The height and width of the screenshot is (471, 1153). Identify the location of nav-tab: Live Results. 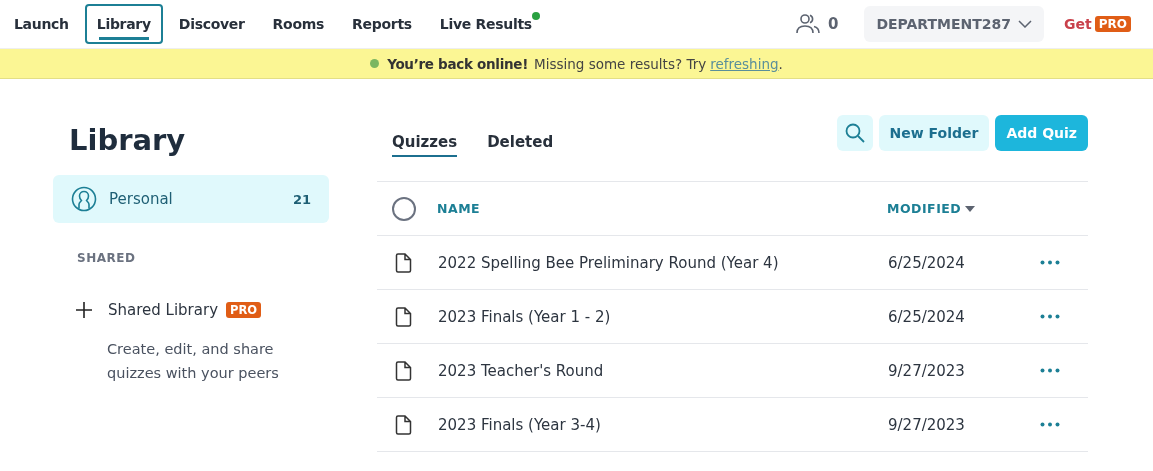
(485, 24).